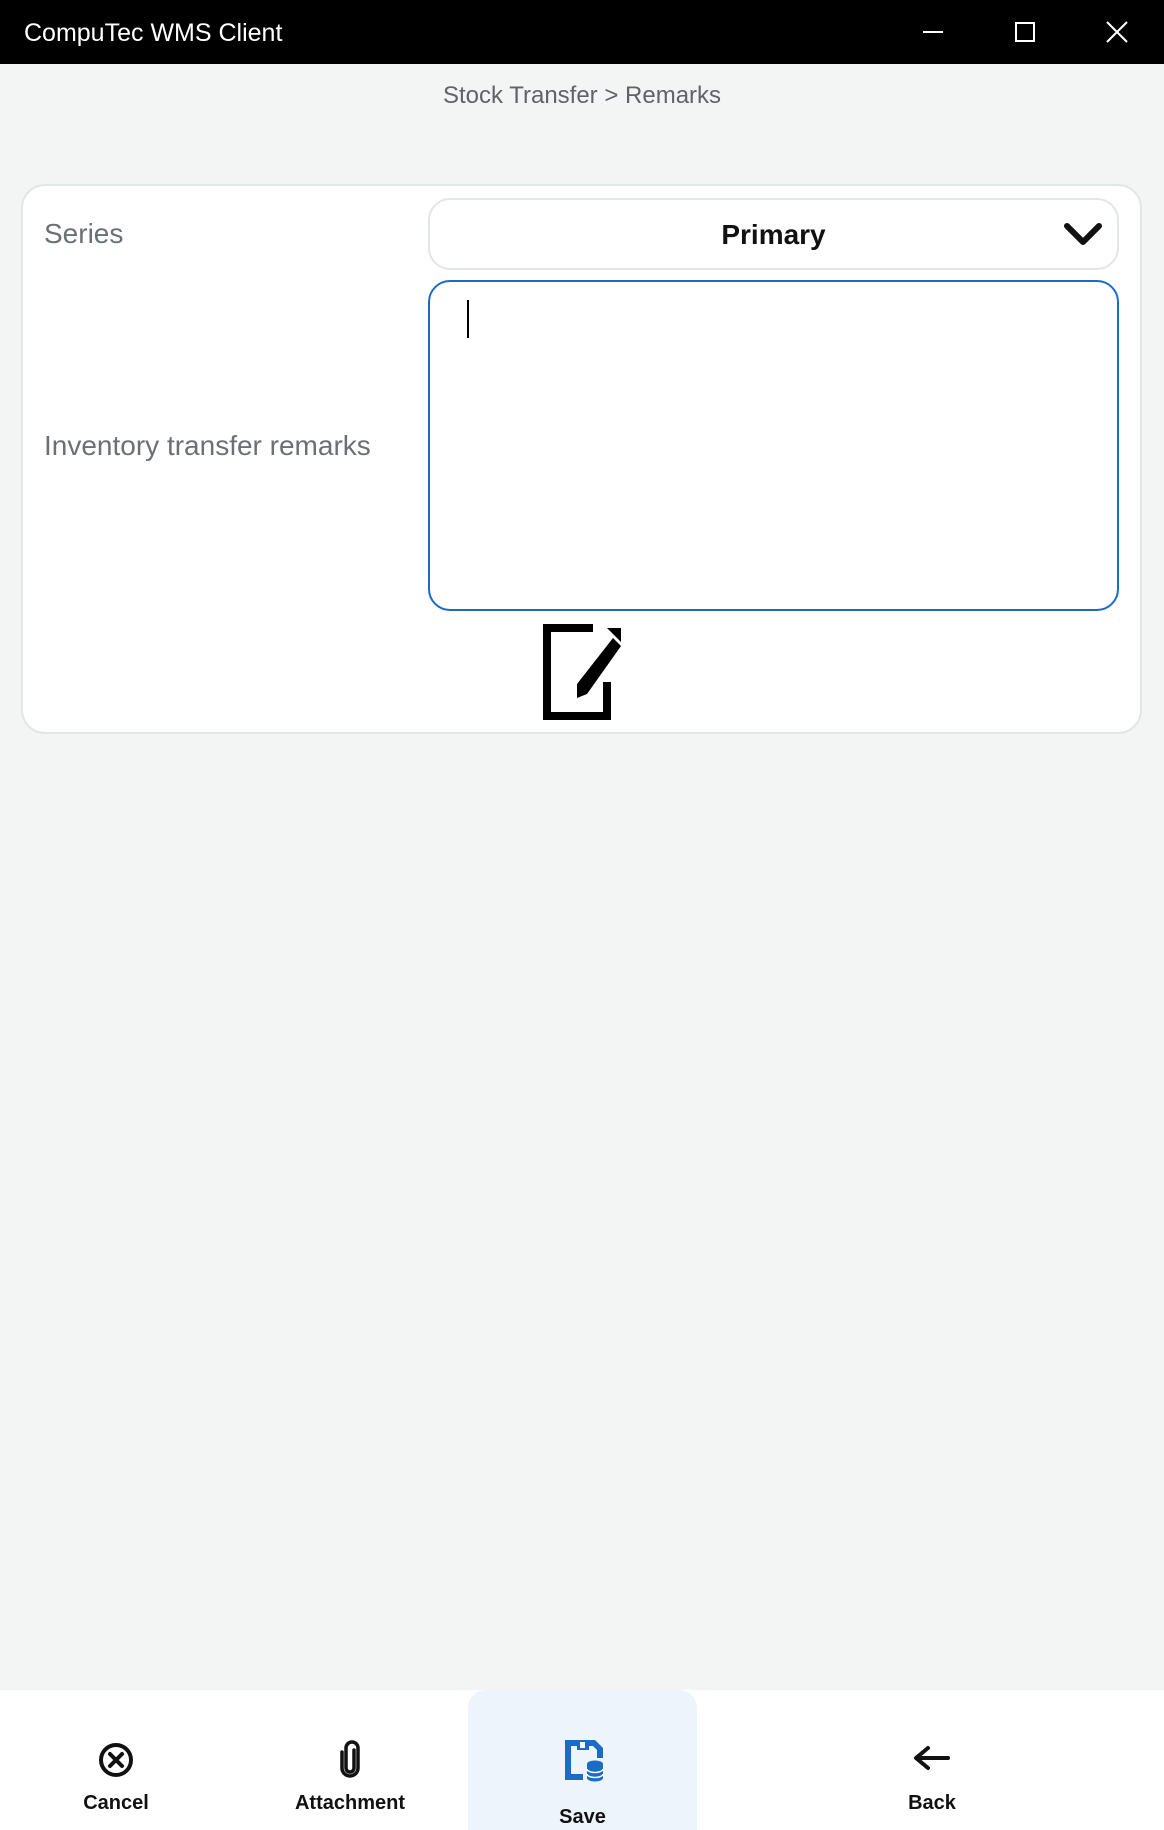  Describe the element at coordinates (116, 1803) in the screenshot. I see `cancel-label: Cancel` at that location.